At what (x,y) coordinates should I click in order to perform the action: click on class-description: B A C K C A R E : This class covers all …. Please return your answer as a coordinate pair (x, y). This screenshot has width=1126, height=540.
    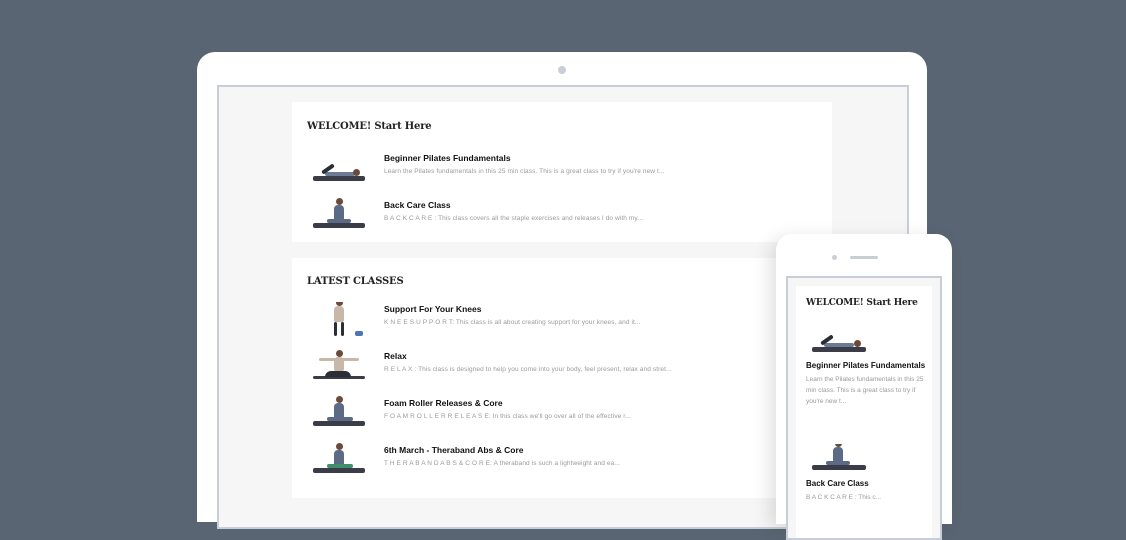
    Looking at the image, I should click on (514, 218).